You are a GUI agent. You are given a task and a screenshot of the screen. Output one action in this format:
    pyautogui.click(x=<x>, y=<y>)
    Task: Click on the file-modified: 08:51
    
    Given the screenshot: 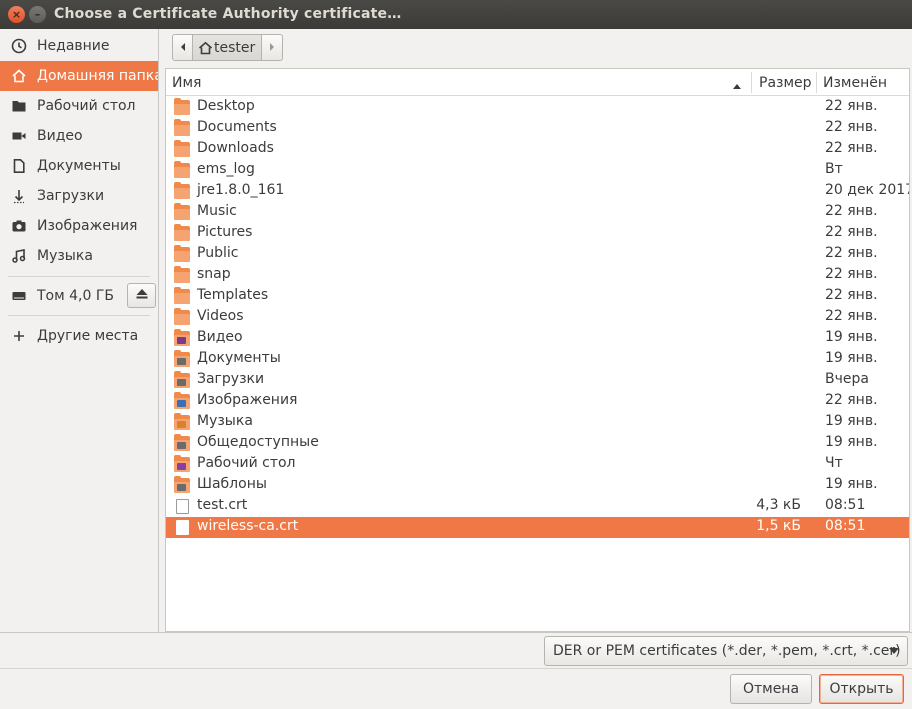 What is the action you would take?
    pyautogui.click(x=845, y=526)
    